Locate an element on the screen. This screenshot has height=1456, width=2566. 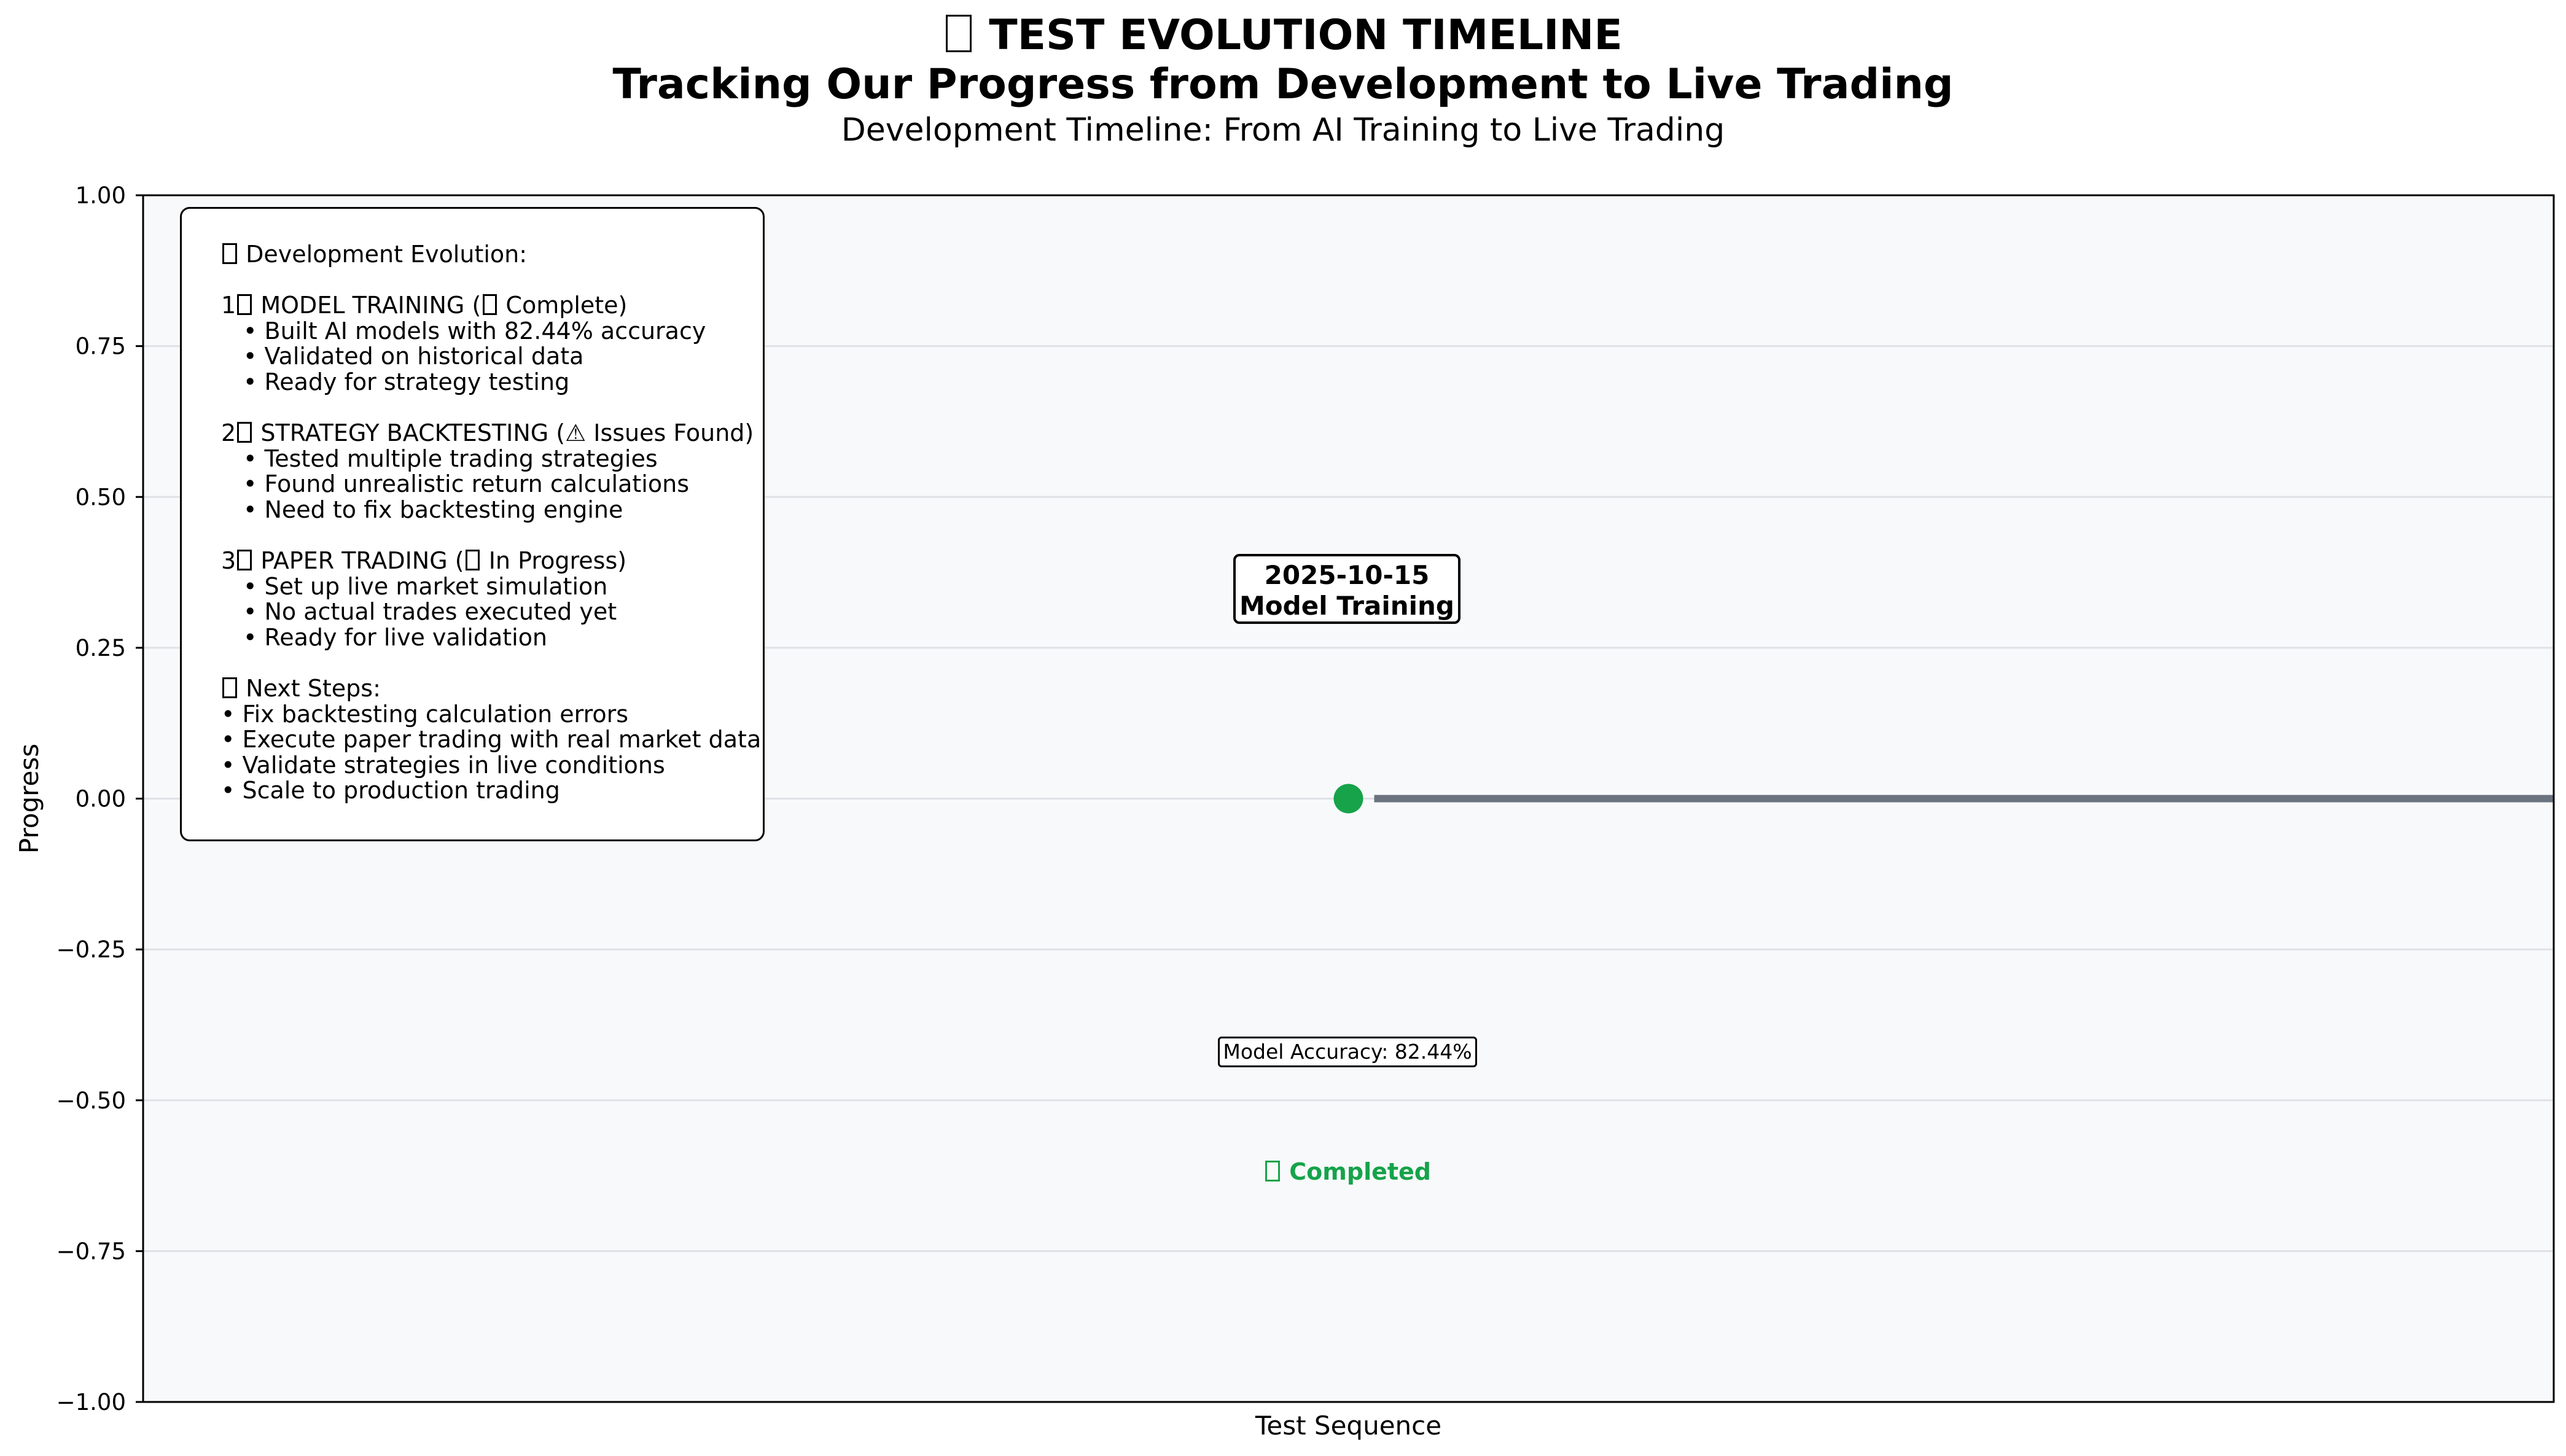
info-line: Next Steps: is located at coordinates (492, 688).